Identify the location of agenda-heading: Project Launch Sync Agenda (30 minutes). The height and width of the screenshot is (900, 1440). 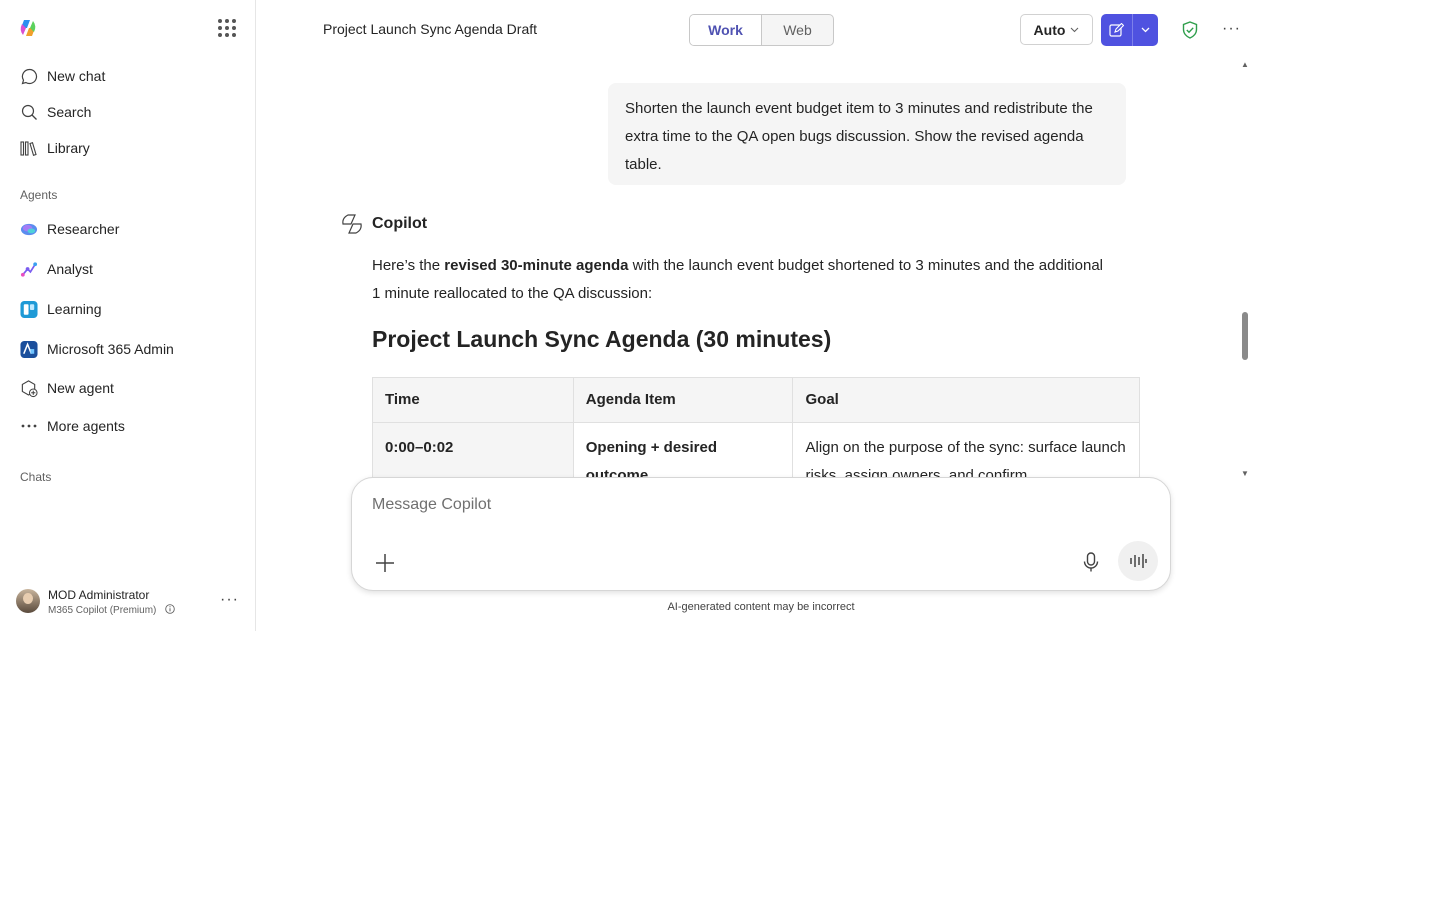
(602, 339).